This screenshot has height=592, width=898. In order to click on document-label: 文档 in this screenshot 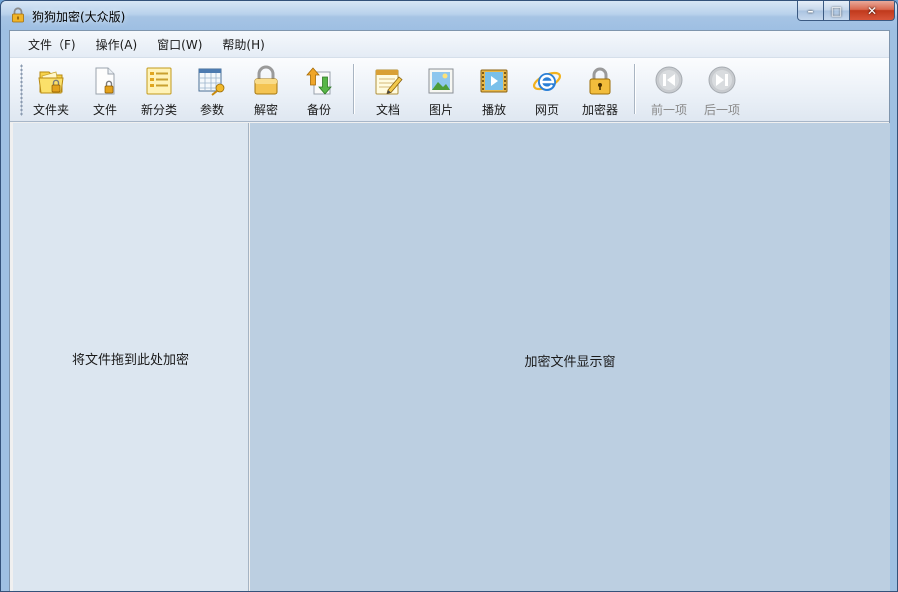, I will do `click(387, 110)`.